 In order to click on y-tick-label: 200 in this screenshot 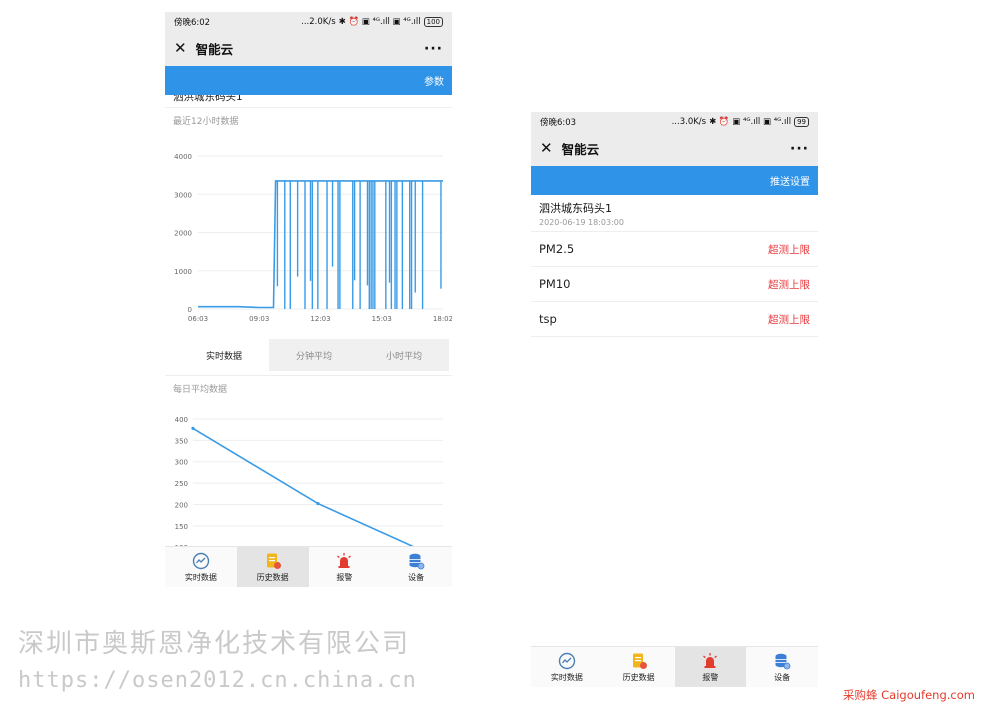, I will do `click(181, 505)`.